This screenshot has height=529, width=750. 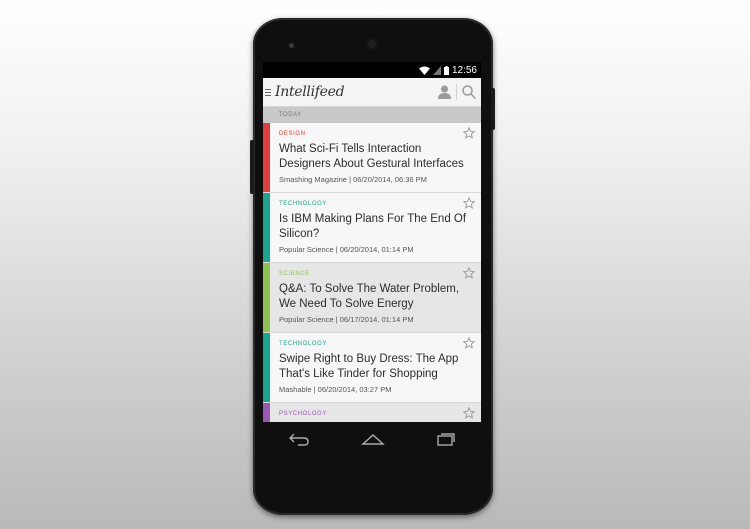 I want to click on profile-icon, so click(x=444, y=92).